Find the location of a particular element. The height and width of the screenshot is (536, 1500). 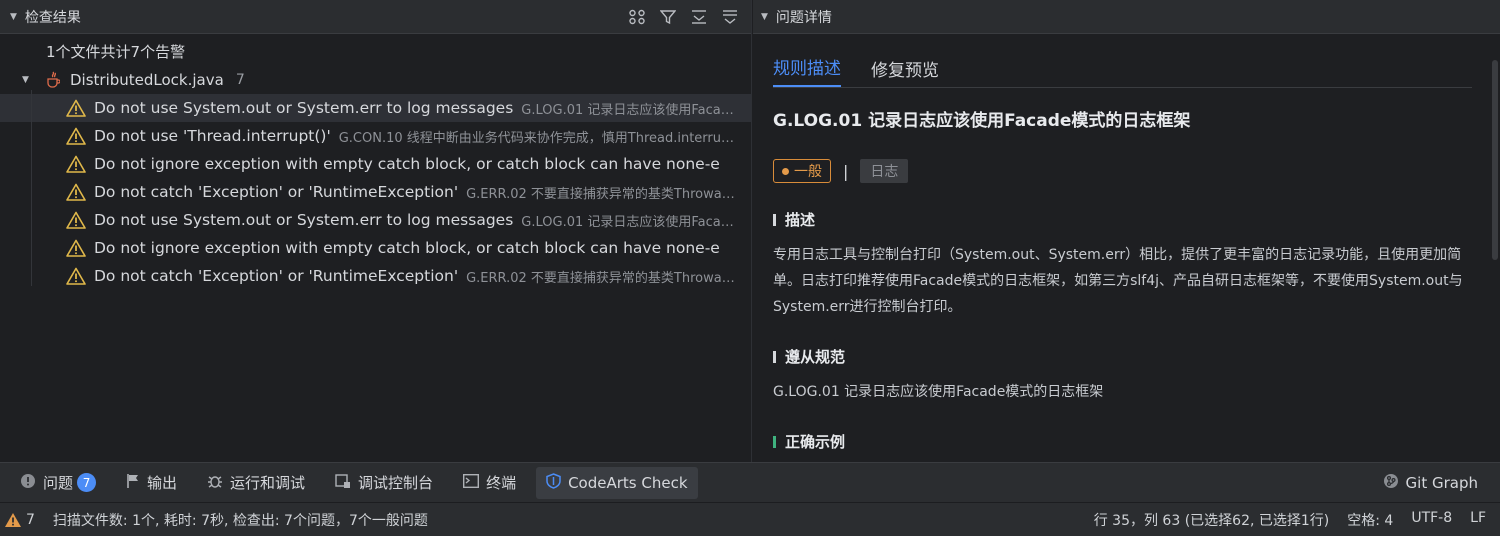

problems-count-badge: 7 is located at coordinates (87, 482).